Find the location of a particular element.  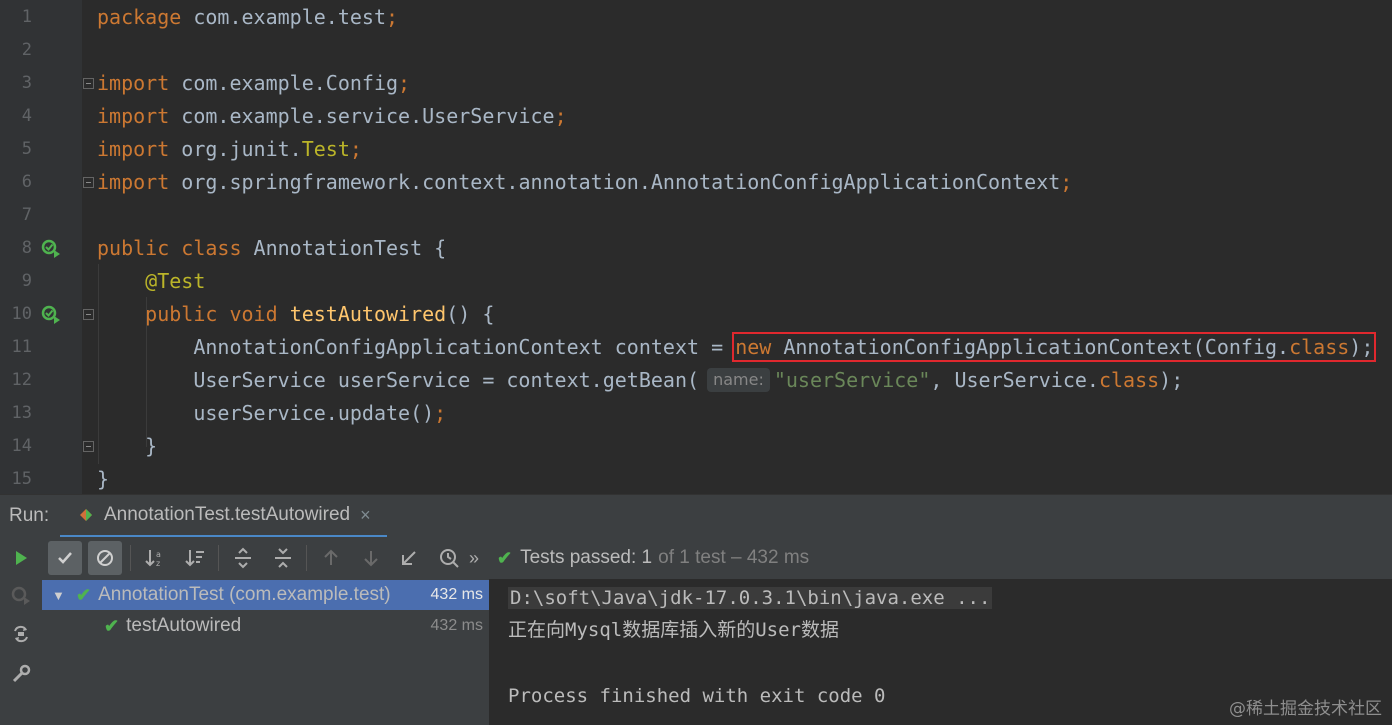

line-number: 8 is located at coordinates (26, 248).